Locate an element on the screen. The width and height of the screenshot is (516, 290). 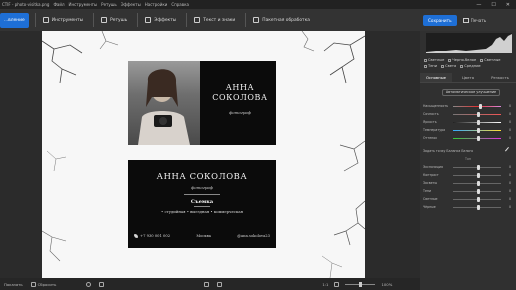
tab-effects: Эффекты is located at coordinates (160, 20).